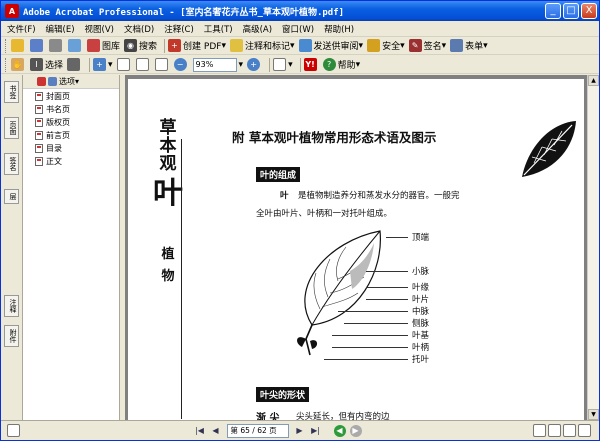  What do you see at coordinates (236, 45) in the screenshot?
I see `comment-icon` at bounding box center [236, 45].